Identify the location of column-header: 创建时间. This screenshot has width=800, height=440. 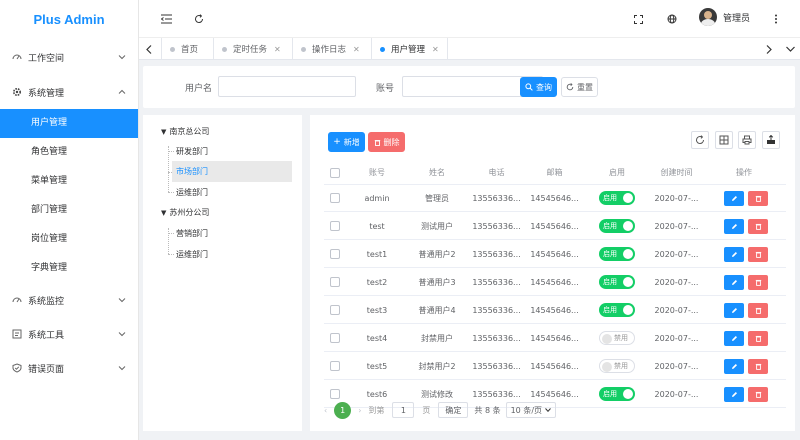
(676, 172).